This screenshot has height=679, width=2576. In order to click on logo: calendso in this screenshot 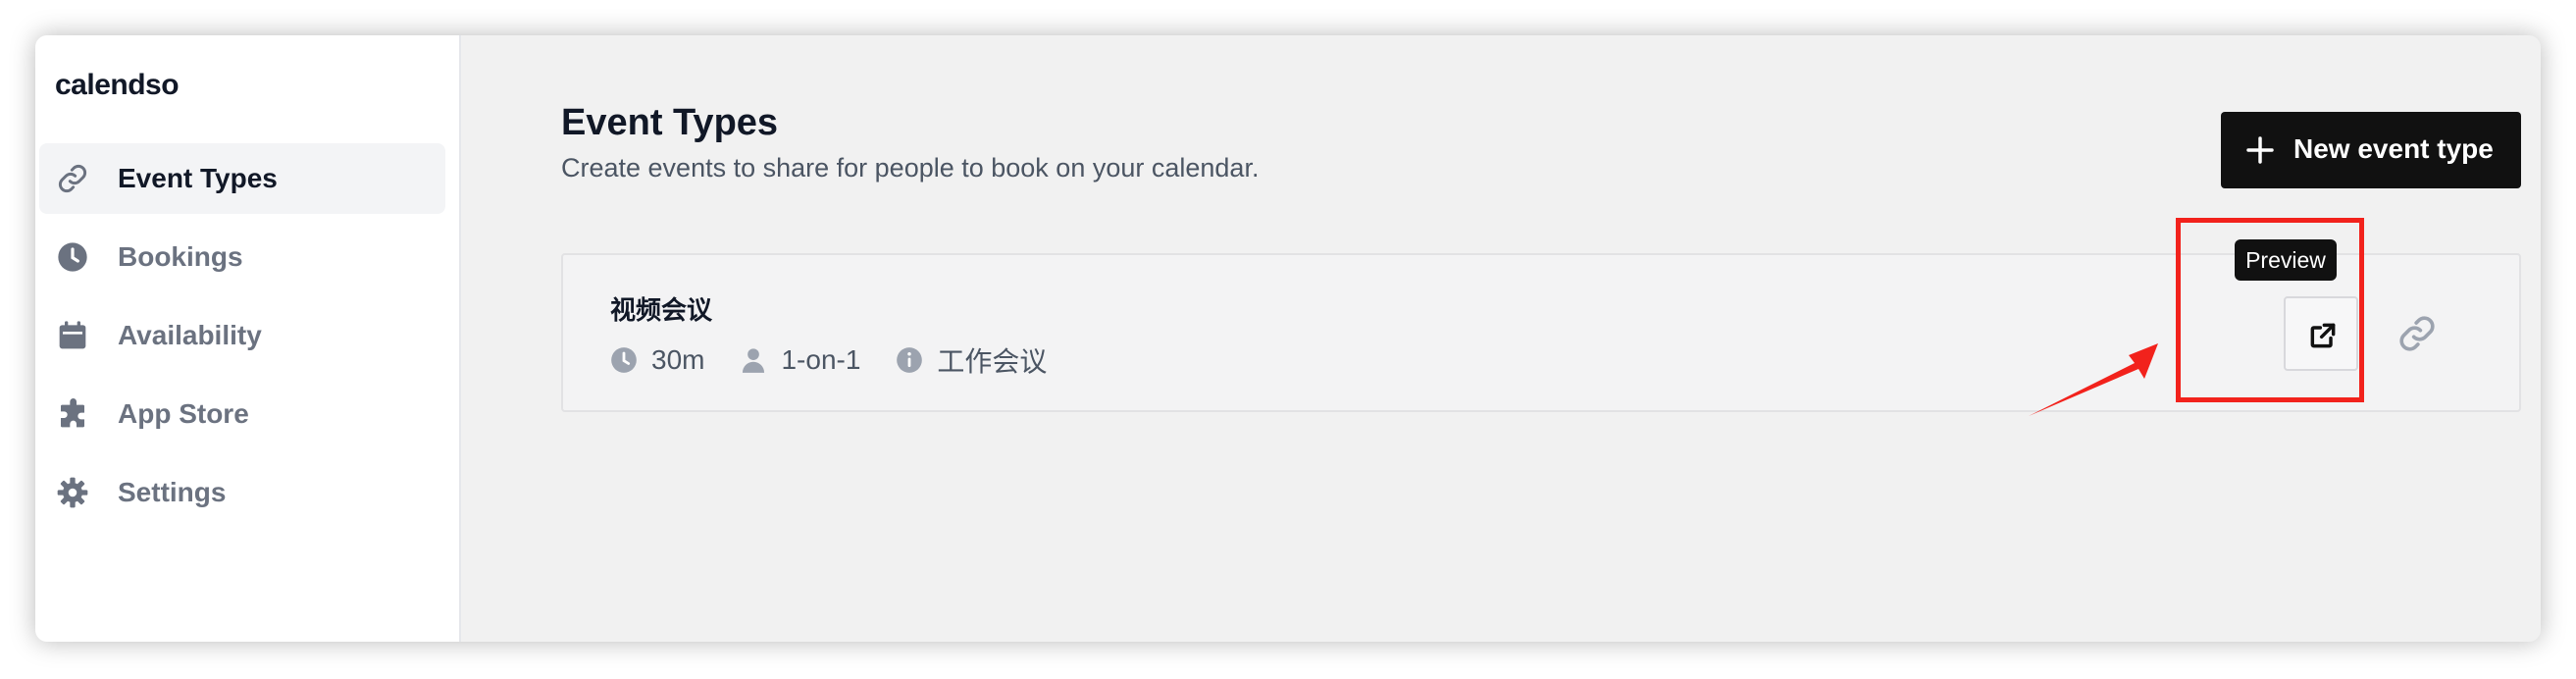, I will do `click(117, 85)`.